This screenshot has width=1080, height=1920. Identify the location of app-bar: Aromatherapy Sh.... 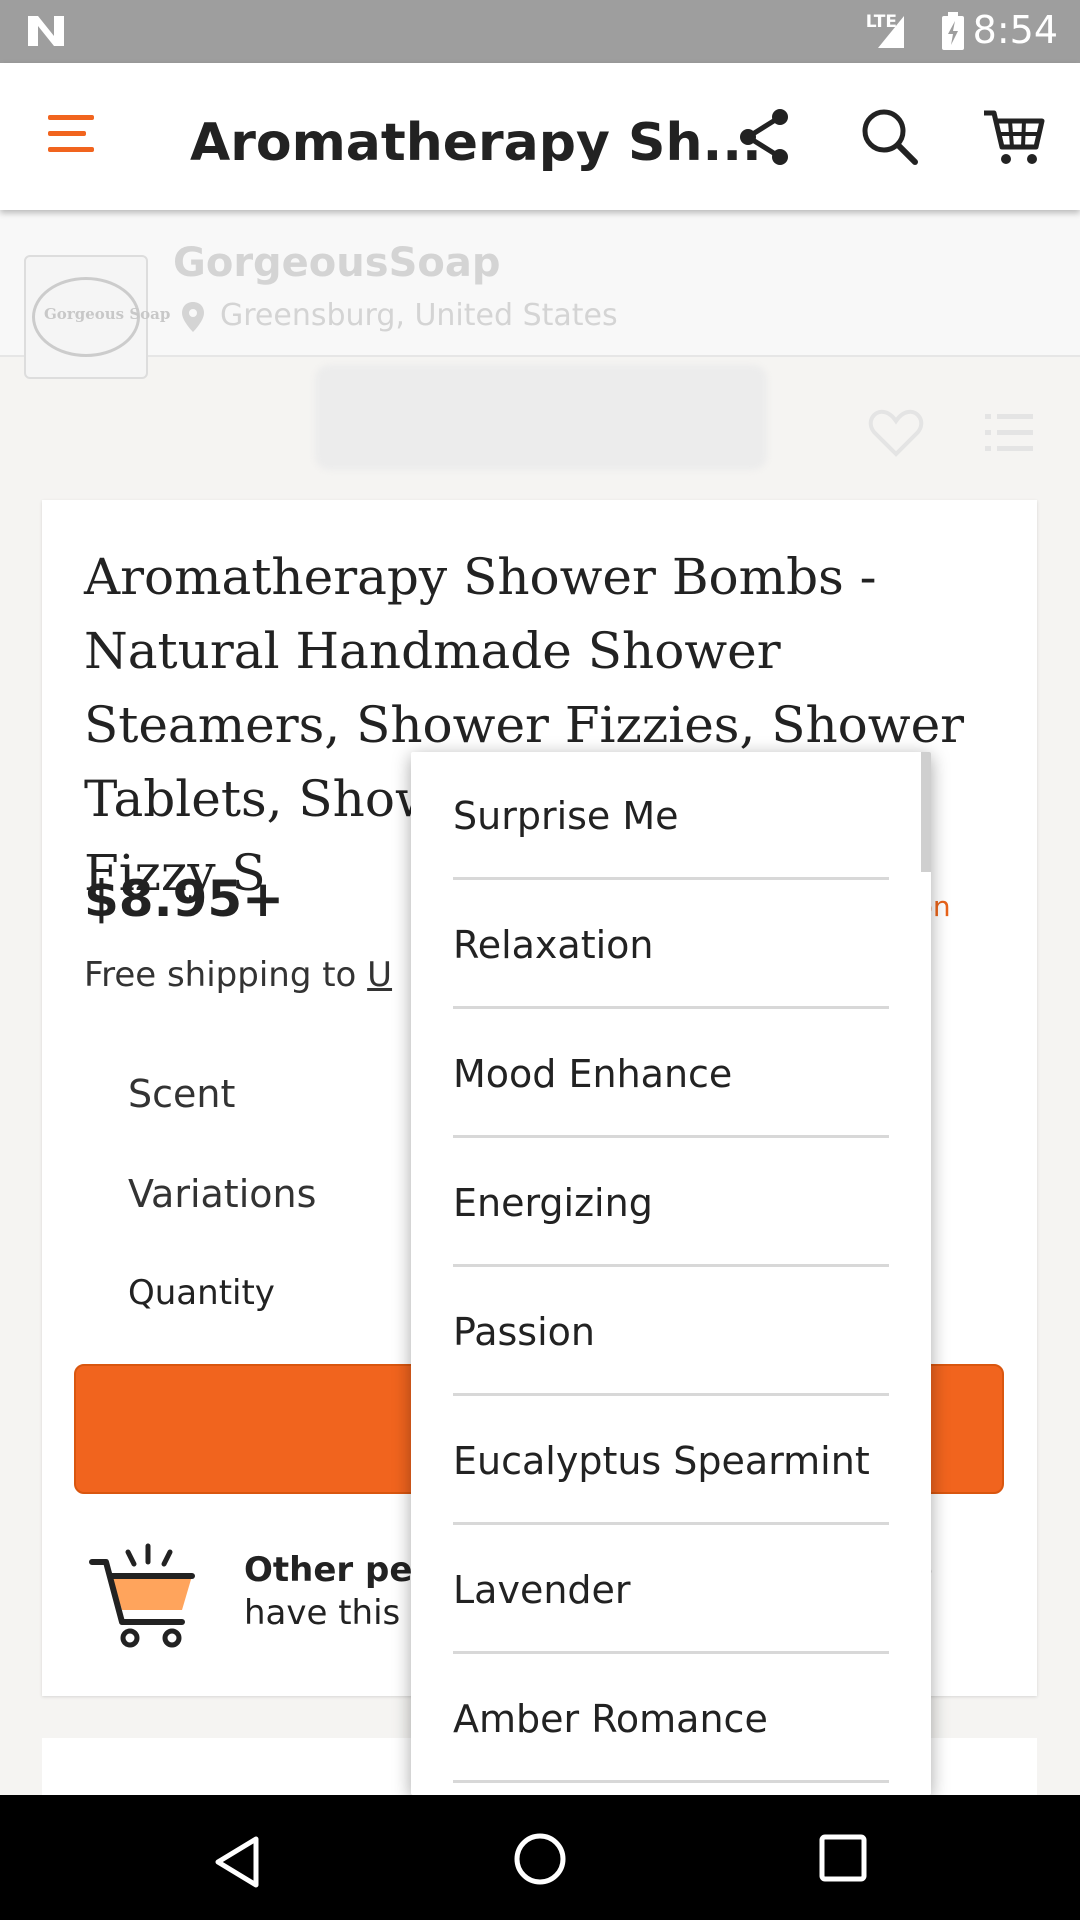
(540, 136).